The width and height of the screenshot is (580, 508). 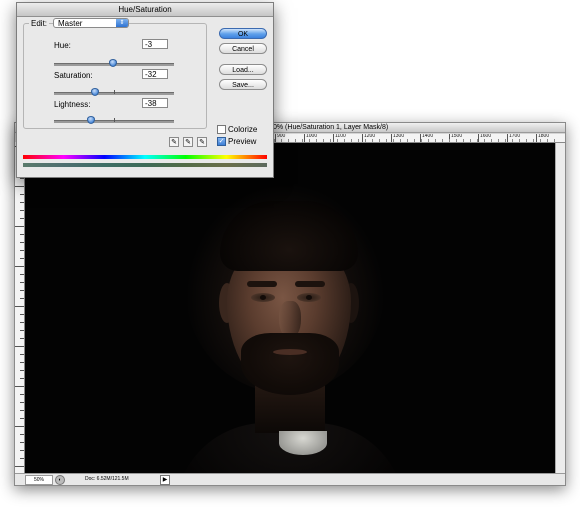 I want to click on eyedropper-plus-icon: ✎, so click(x=188, y=142).